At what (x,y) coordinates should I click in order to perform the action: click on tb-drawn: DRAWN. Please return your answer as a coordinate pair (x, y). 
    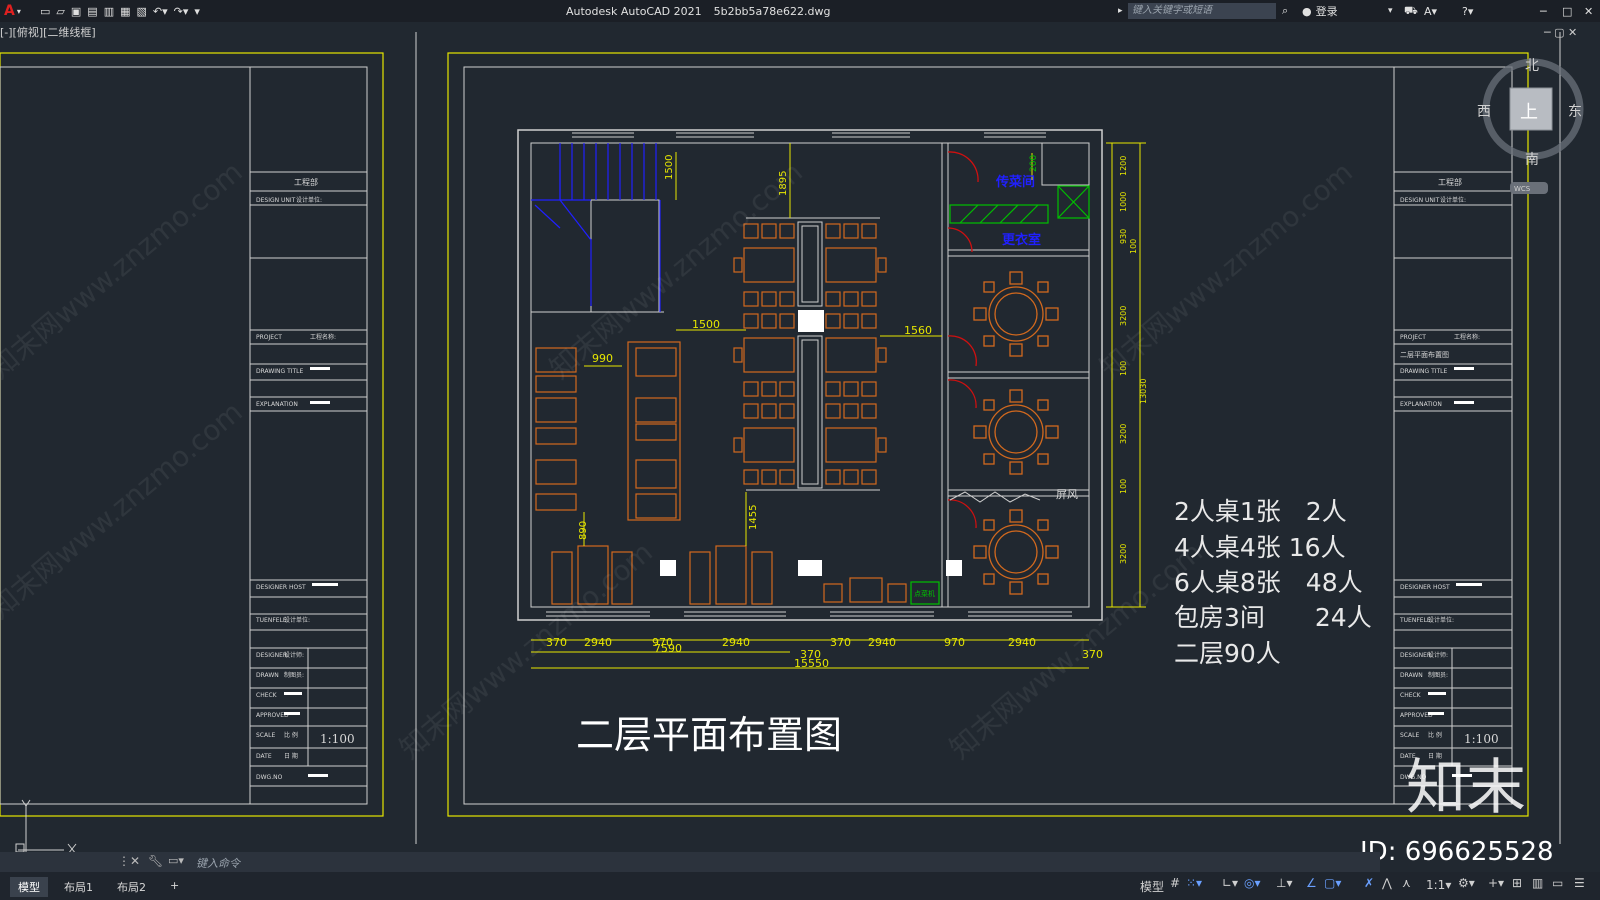
    Looking at the image, I should click on (267, 675).